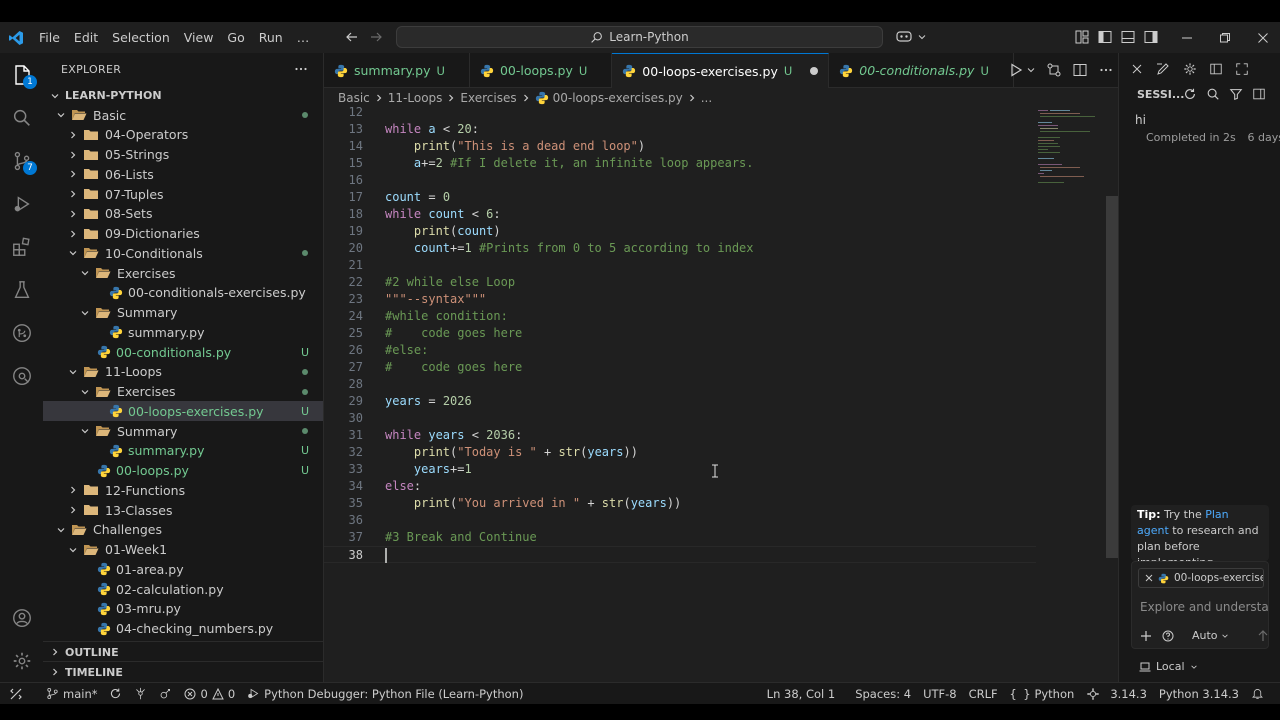 The image size is (1280, 720). What do you see at coordinates (1263, 635) in the screenshot?
I see `send-arrow-icon` at bounding box center [1263, 635].